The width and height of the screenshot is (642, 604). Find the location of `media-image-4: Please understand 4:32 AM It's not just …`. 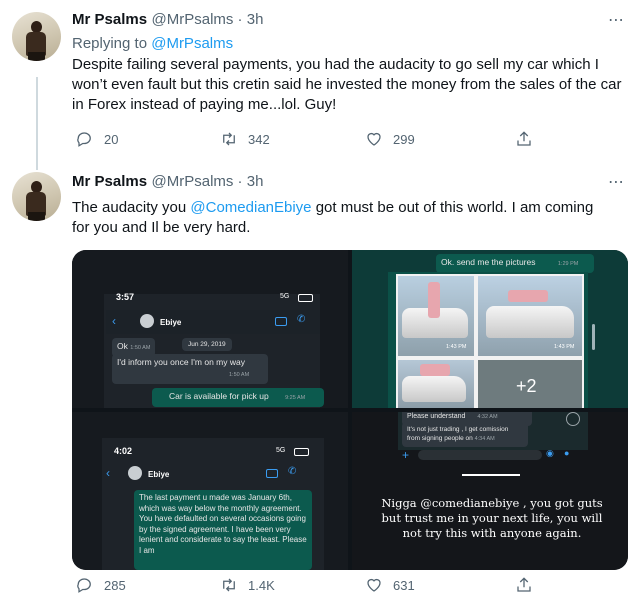

media-image-4: Please understand 4:32 AM It's not just … is located at coordinates (490, 491).